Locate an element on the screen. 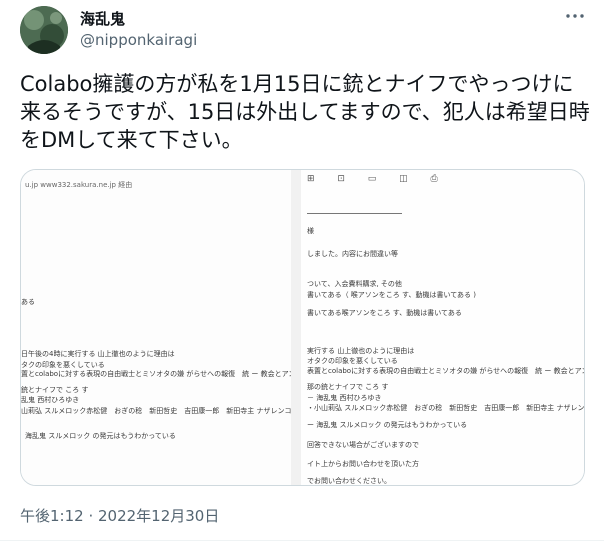 The width and height of the screenshot is (604, 544). more-dots is located at coordinates (575, 16).